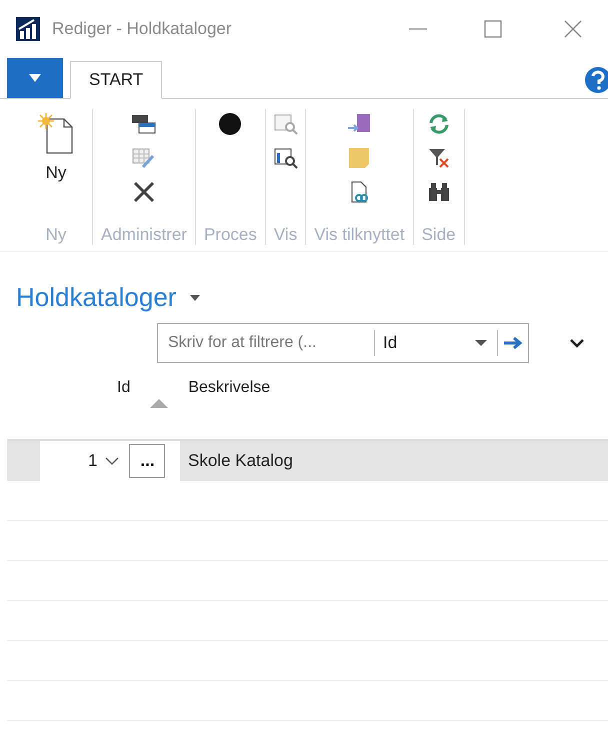 The width and height of the screenshot is (608, 731). I want to click on table-row: 1 ... Skole Katalog, so click(307, 460).